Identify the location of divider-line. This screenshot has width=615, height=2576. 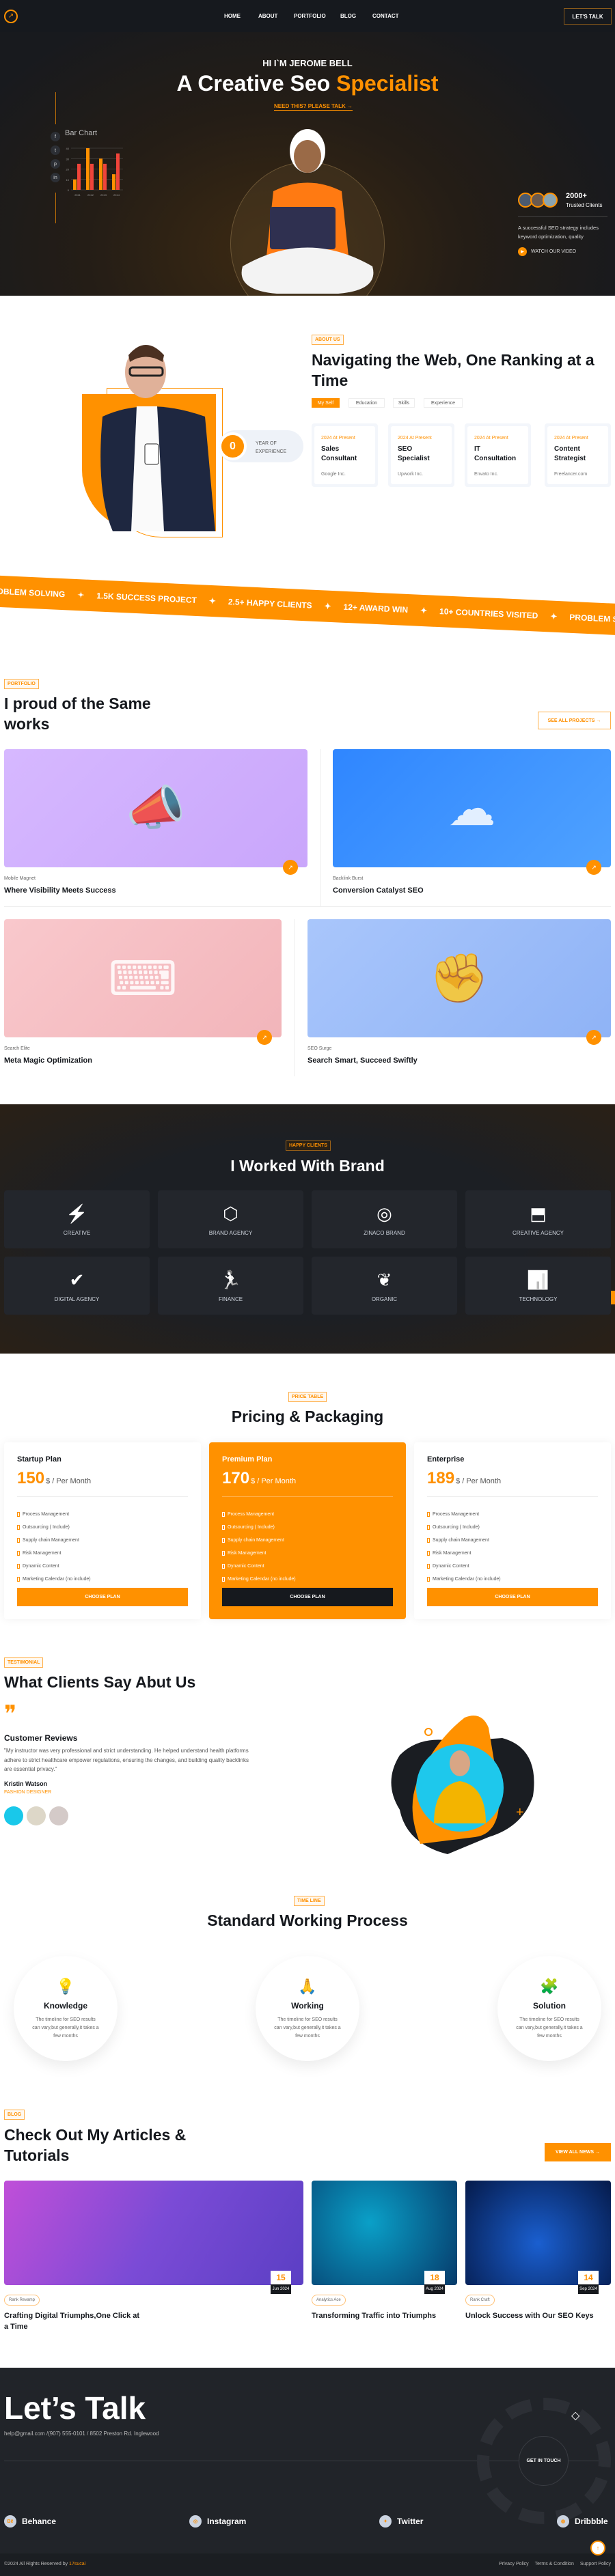
(562, 216).